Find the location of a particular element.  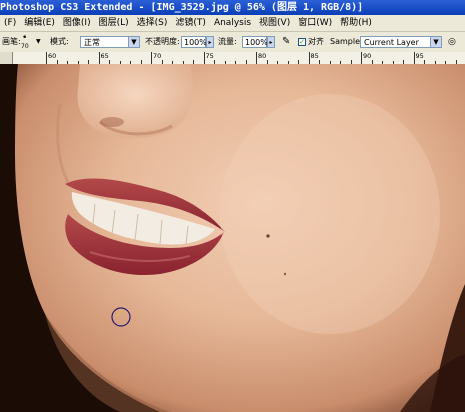

aligned-label: 对齐 is located at coordinates (316, 41).